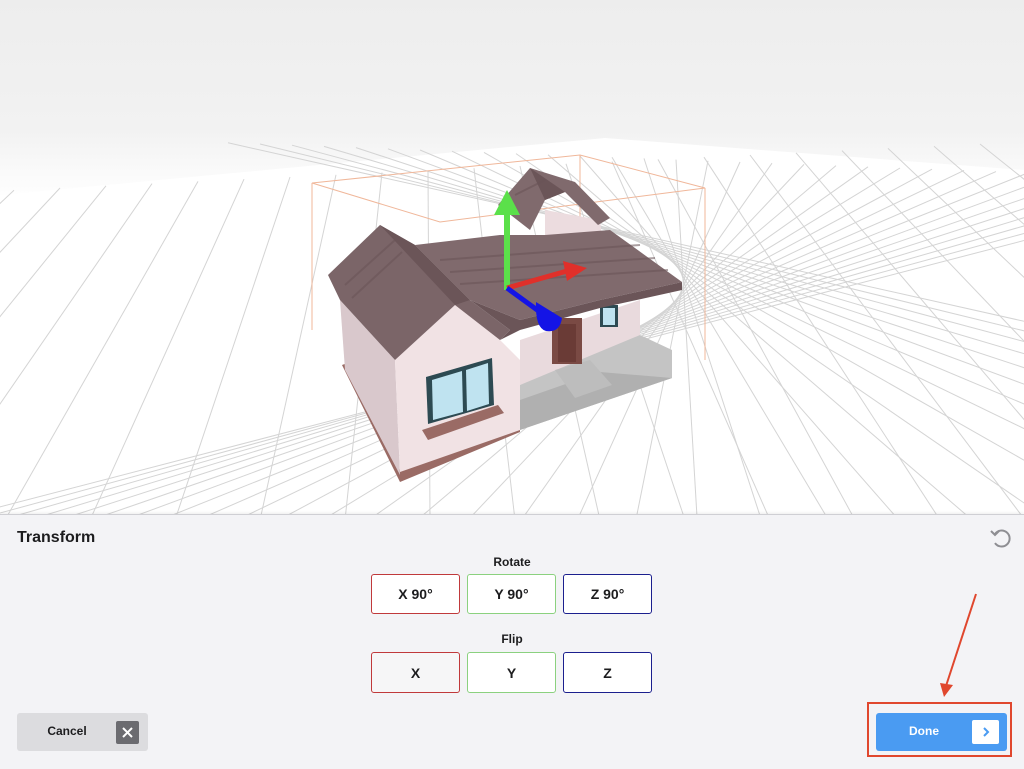 This screenshot has width=1024, height=769. What do you see at coordinates (415, 672) in the screenshot?
I see `flip-x-button: X` at bounding box center [415, 672].